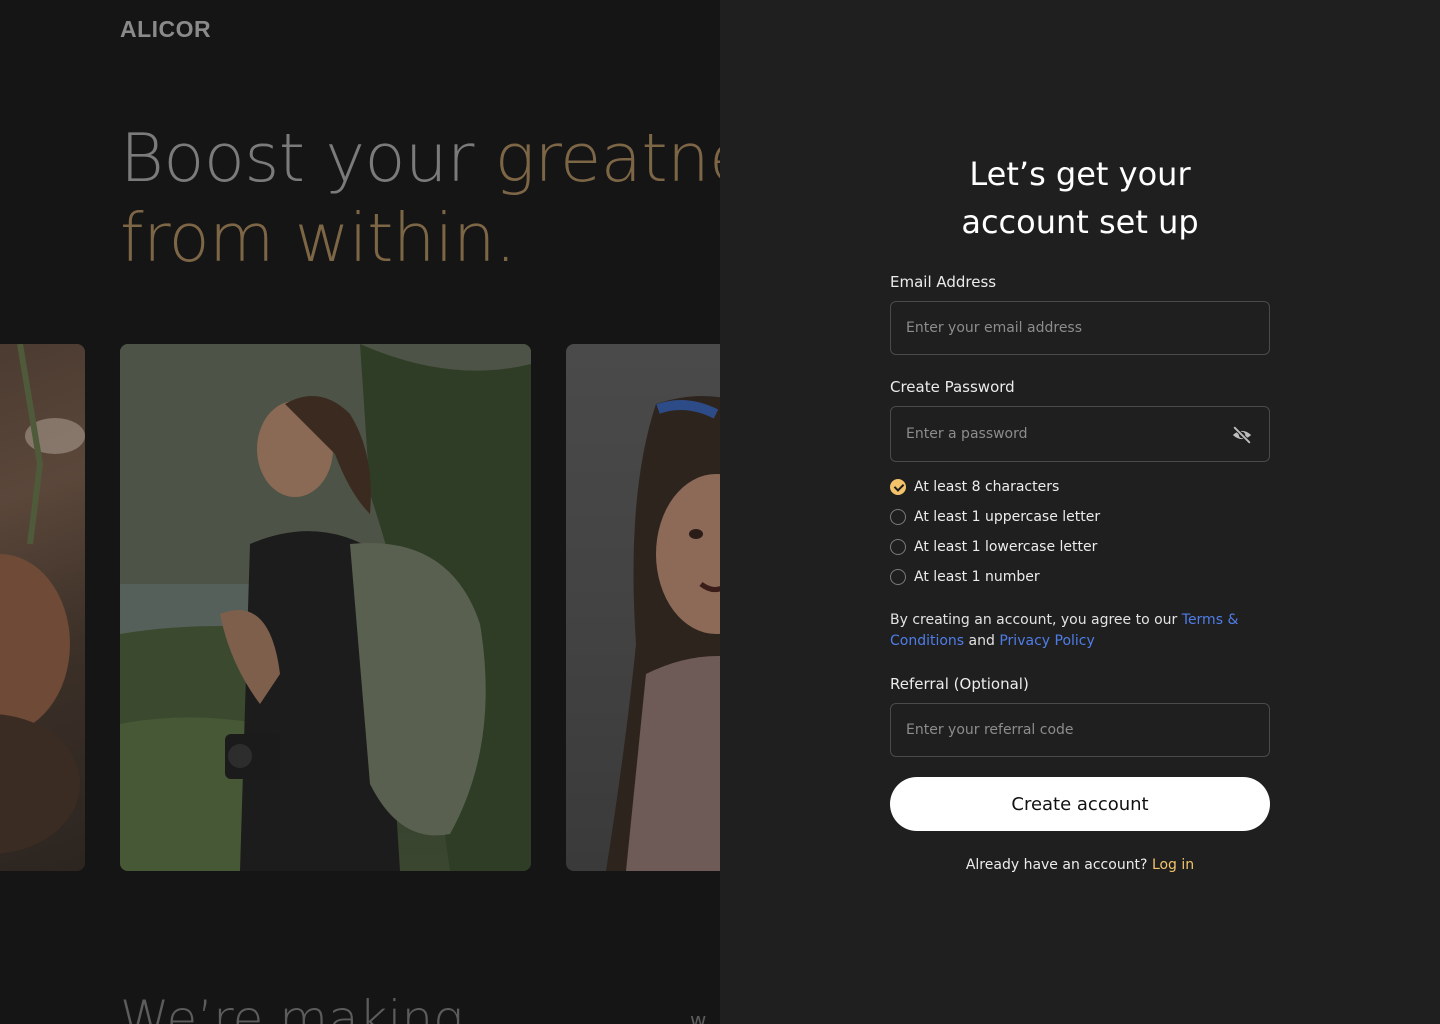 Image resolution: width=1440 pixels, height=1024 pixels. What do you see at coordinates (1007, 517) in the screenshot?
I see `requirement-text: At least 1 uppercase letter` at bounding box center [1007, 517].